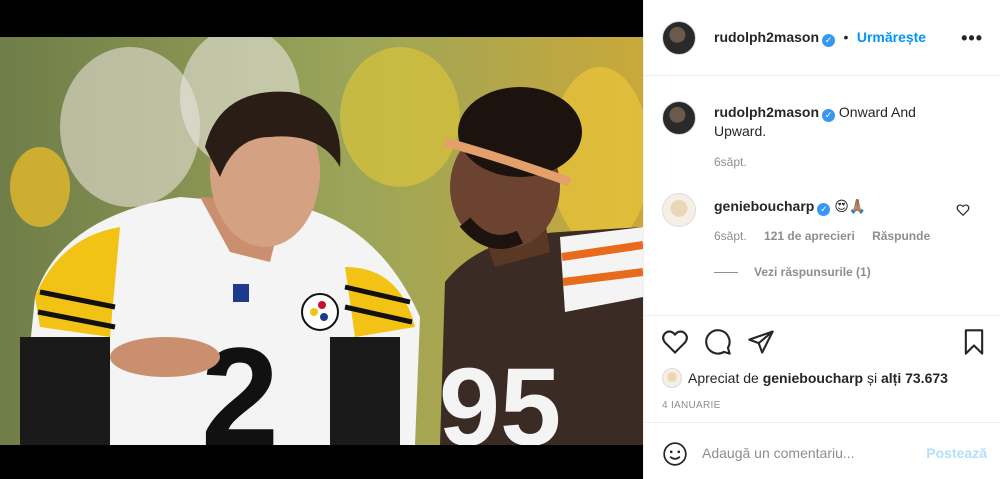 This screenshot has height=479, width=1000. What do you see at coordinates (500, 395) in the screenshot?
I see `jersey-number-95: 95` at bounding box center [500, 395].